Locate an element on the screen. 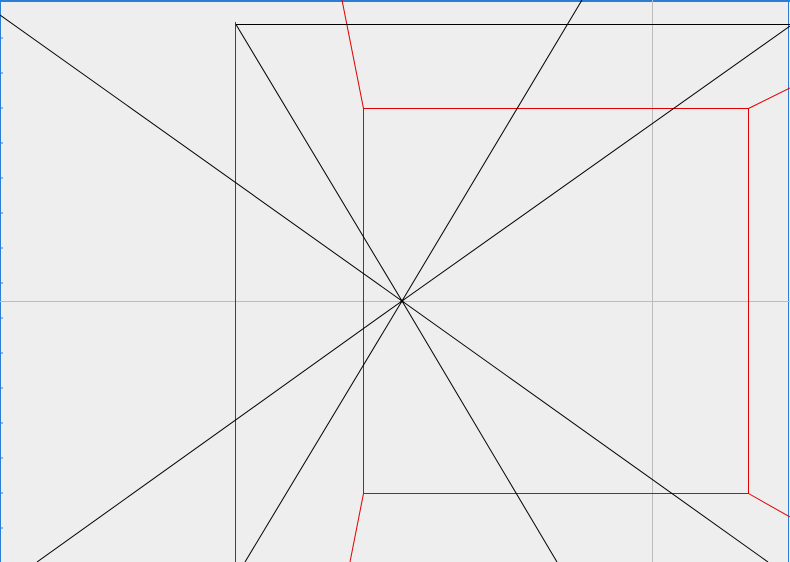  vanishing-point is located at coordinates (402, 301).